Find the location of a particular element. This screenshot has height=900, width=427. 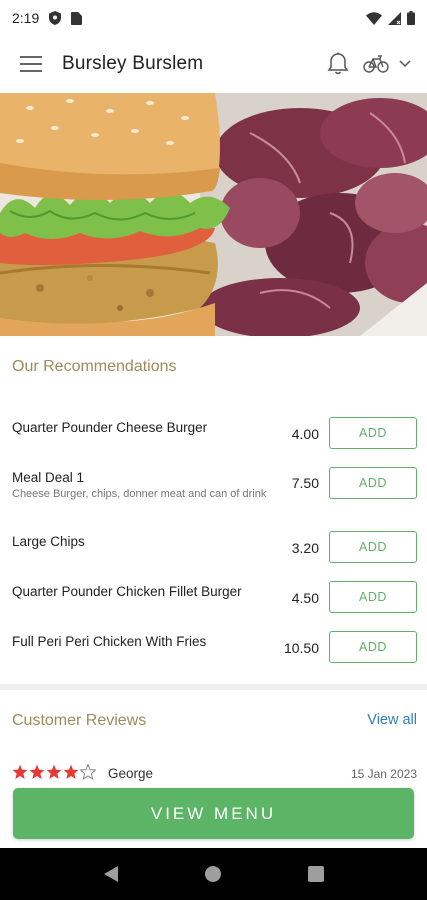

status-time: 2:19 is located at coordinates (26, 18).